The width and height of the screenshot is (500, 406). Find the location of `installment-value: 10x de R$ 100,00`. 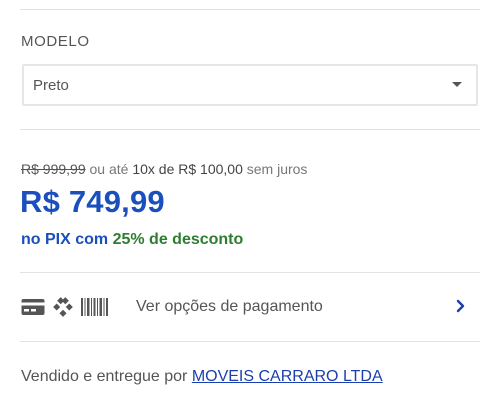

installment-value: 10x de R$ 100,00 is located at coordinates (187, 169).